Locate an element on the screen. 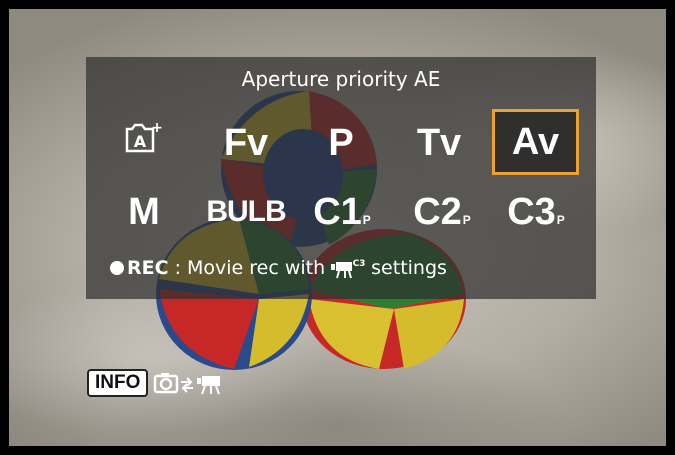 The image size is (675, 455). mode-m: M is located at coordinates (144, 212).